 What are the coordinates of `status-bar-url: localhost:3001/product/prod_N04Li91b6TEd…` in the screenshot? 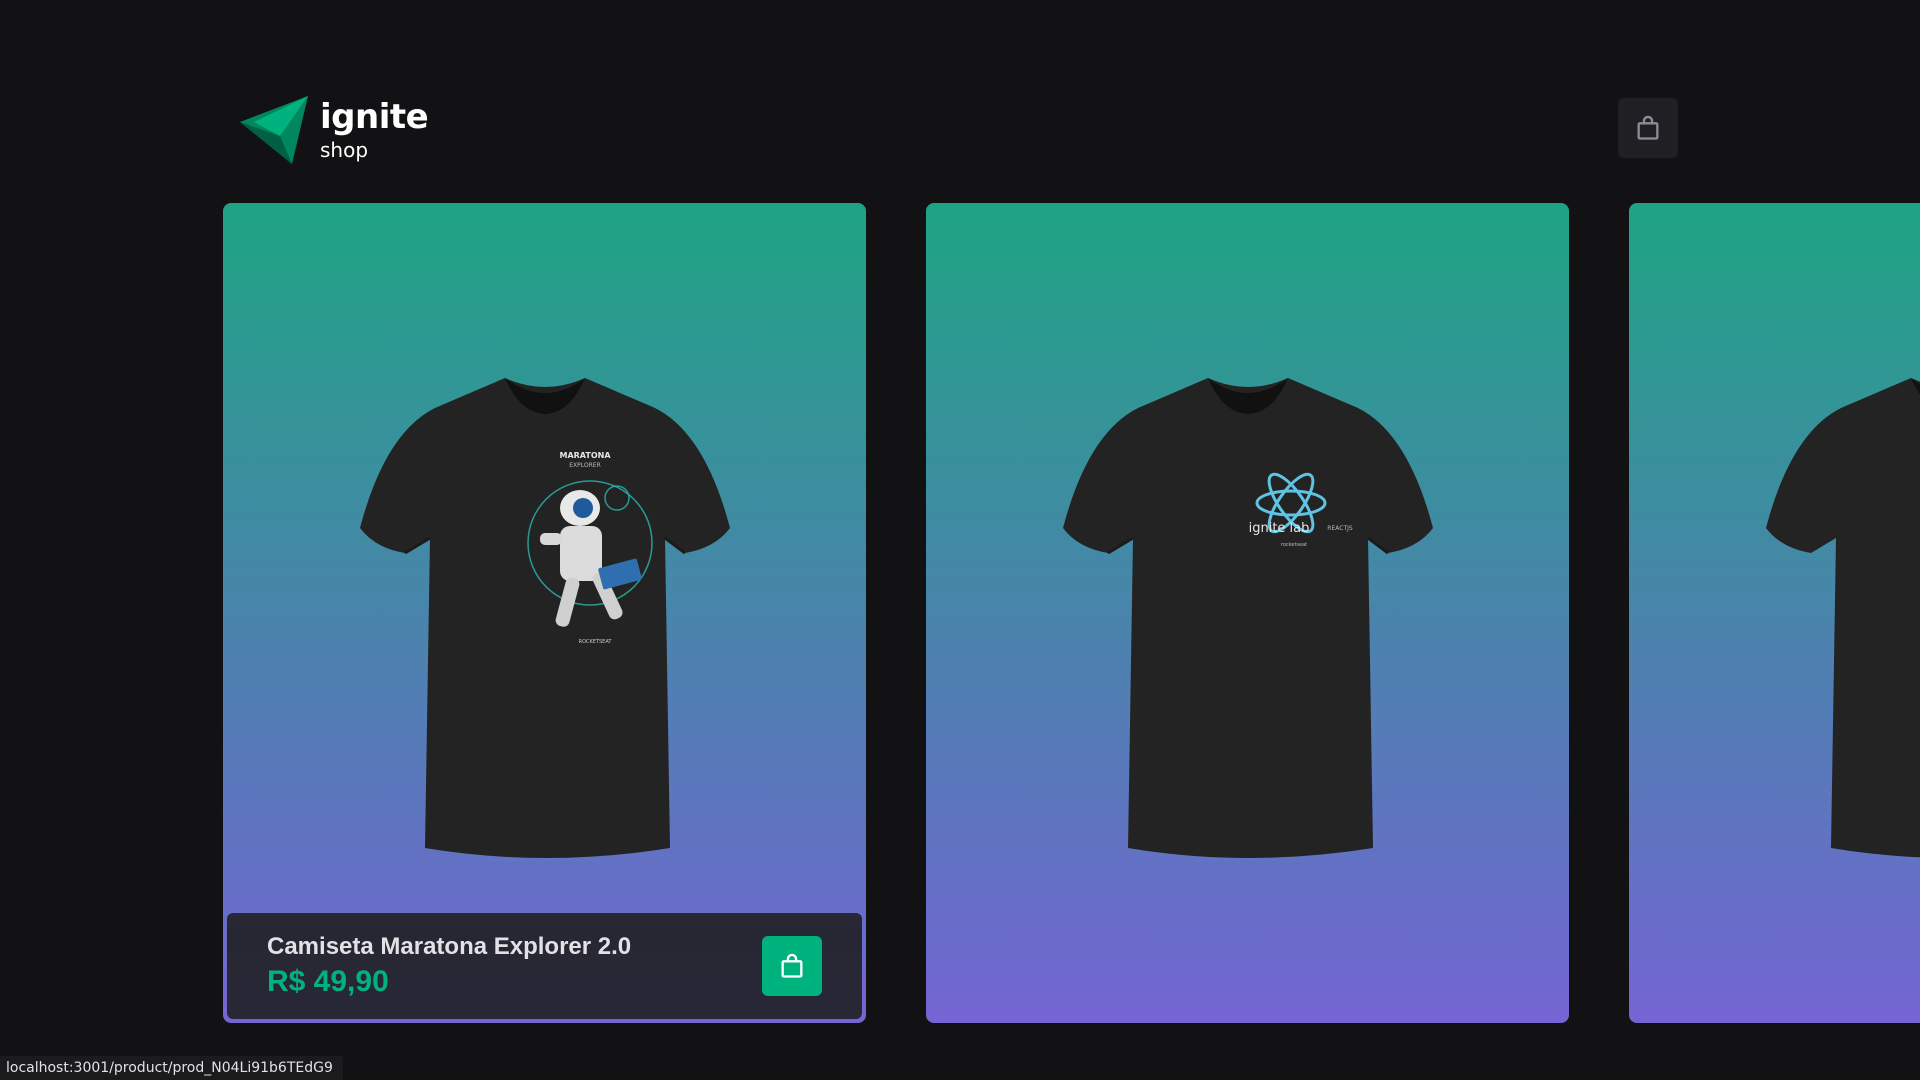 It's located at (171, 1068).